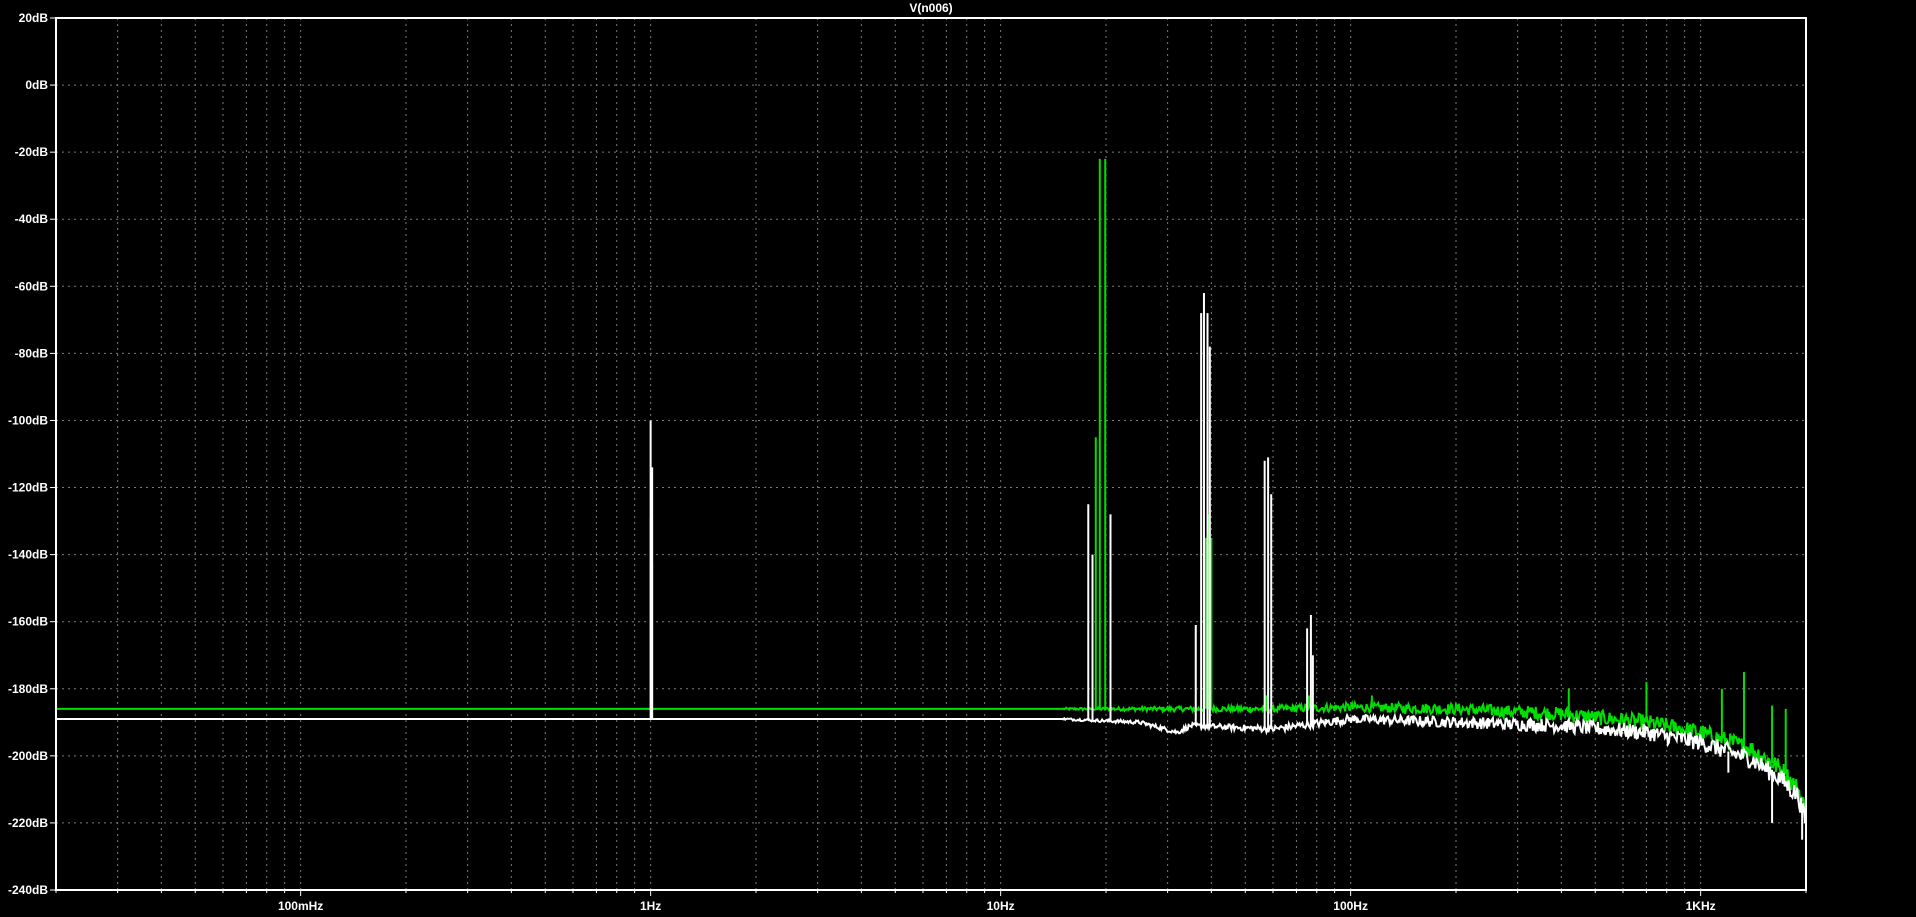  Describe the element at coordinates (28, 890) in the screenshot. I see `y-tick-label: -240dB` at that location.